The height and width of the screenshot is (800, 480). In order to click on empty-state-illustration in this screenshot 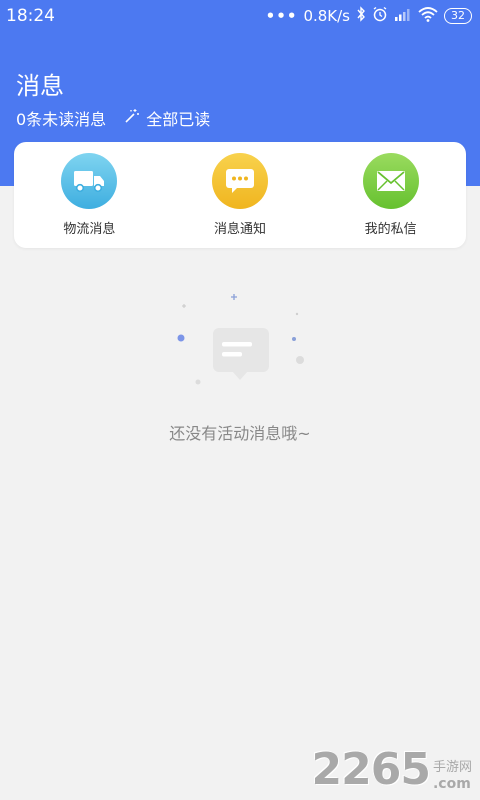, I will do `click(240, 340)`.